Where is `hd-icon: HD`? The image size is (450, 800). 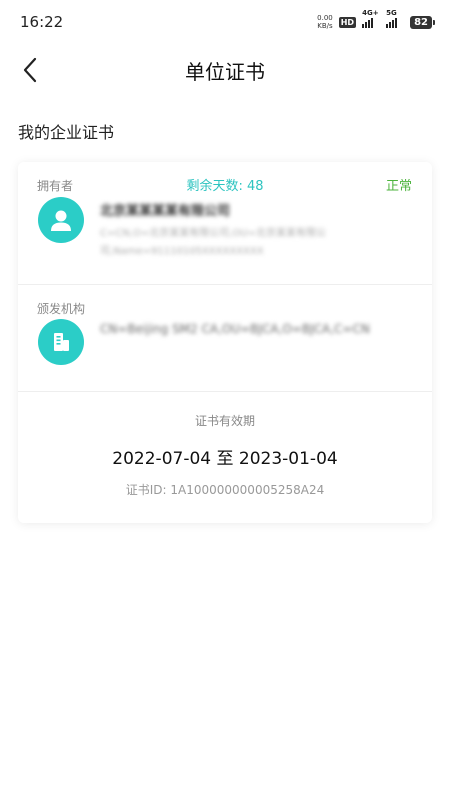
hd-icon: HD is located at coordinates (347, 22).